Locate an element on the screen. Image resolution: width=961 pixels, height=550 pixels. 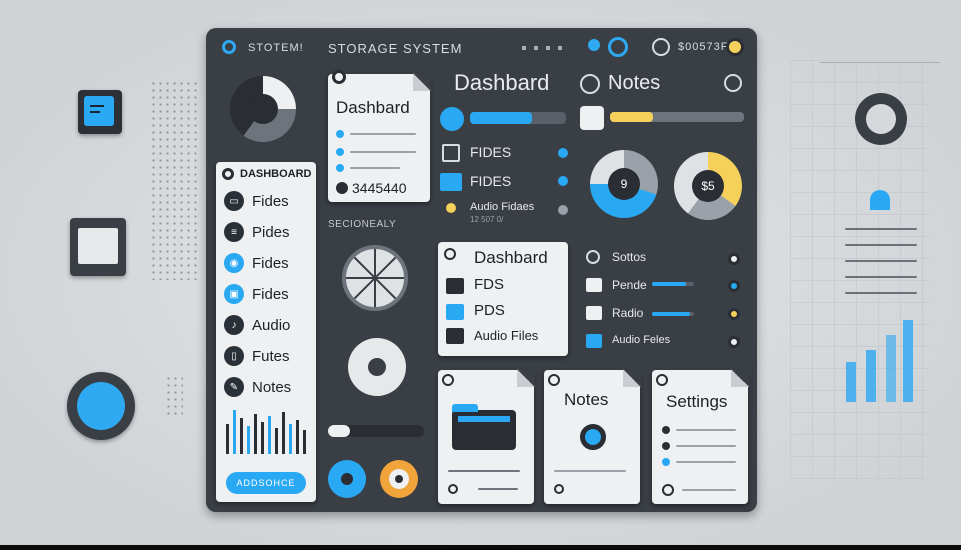
list-icon: ≡ is located at coordinates (234, 232).